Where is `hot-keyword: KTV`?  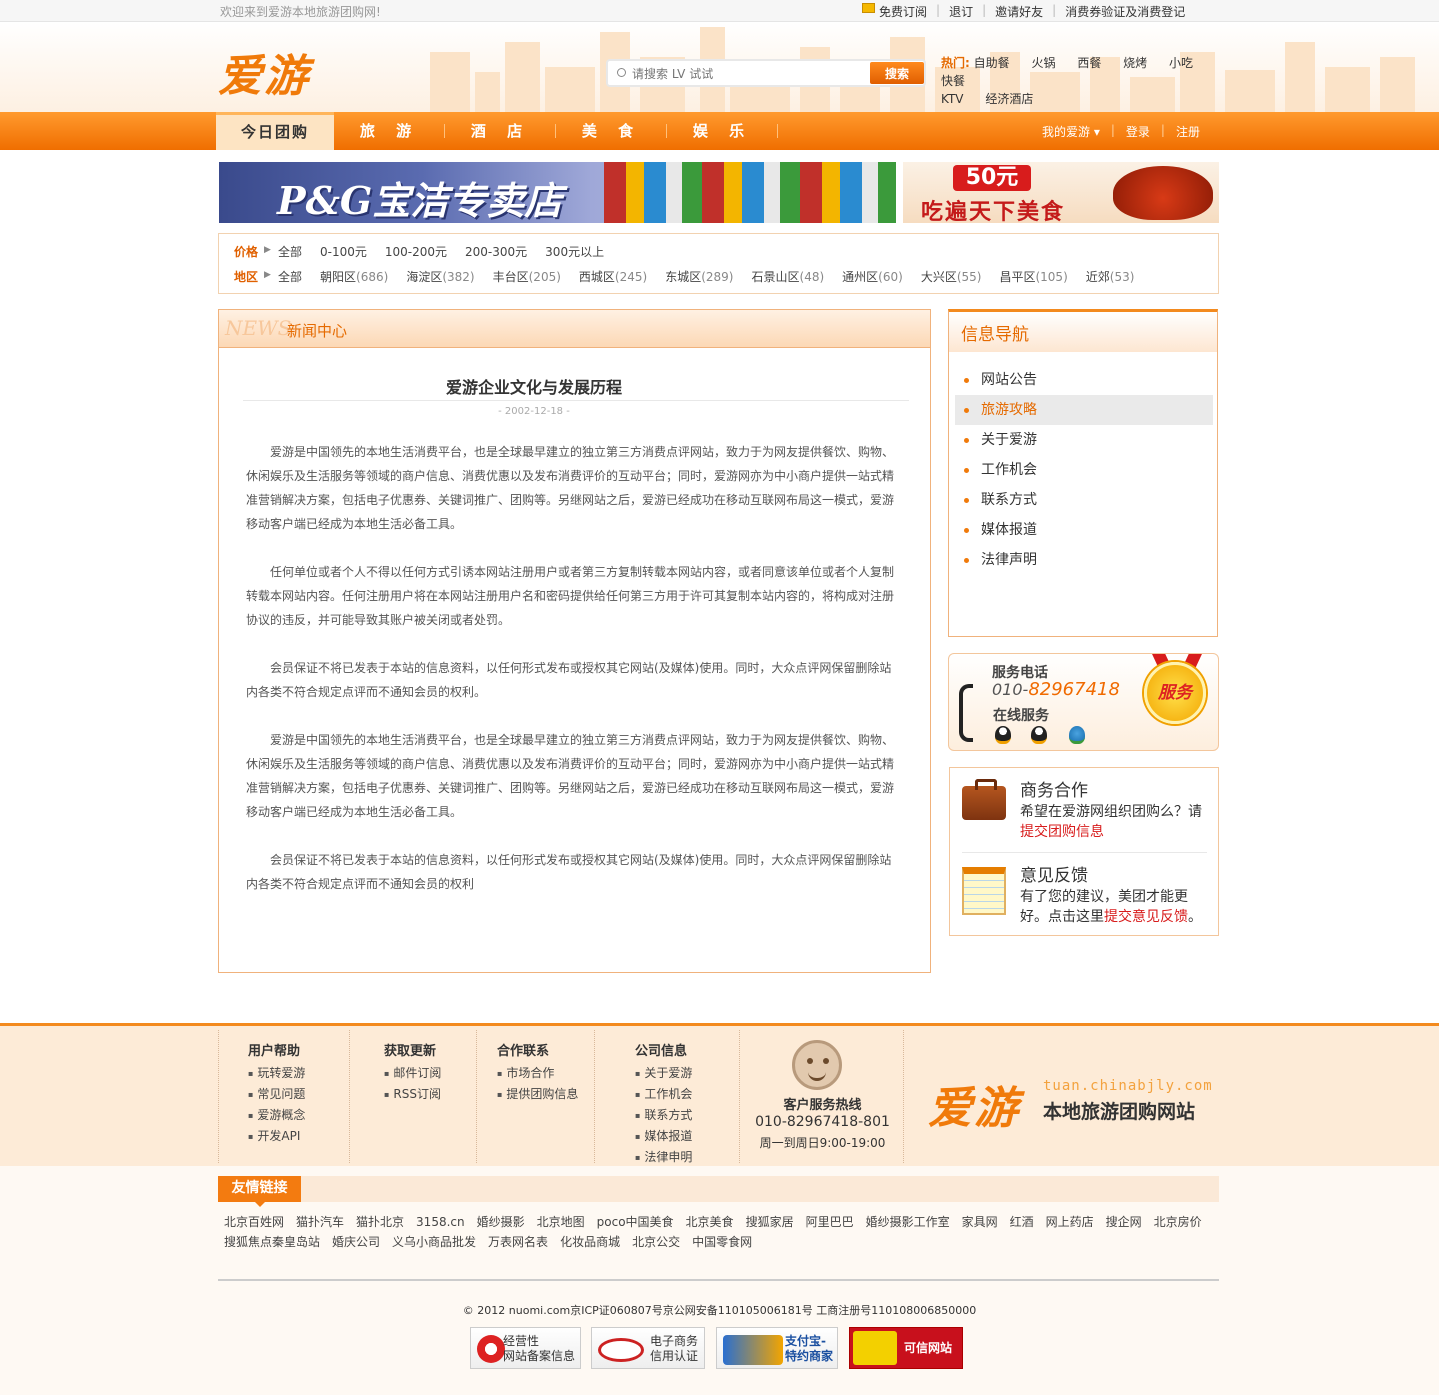 hot-keyword: KTV is located at coordinates (952, 99).